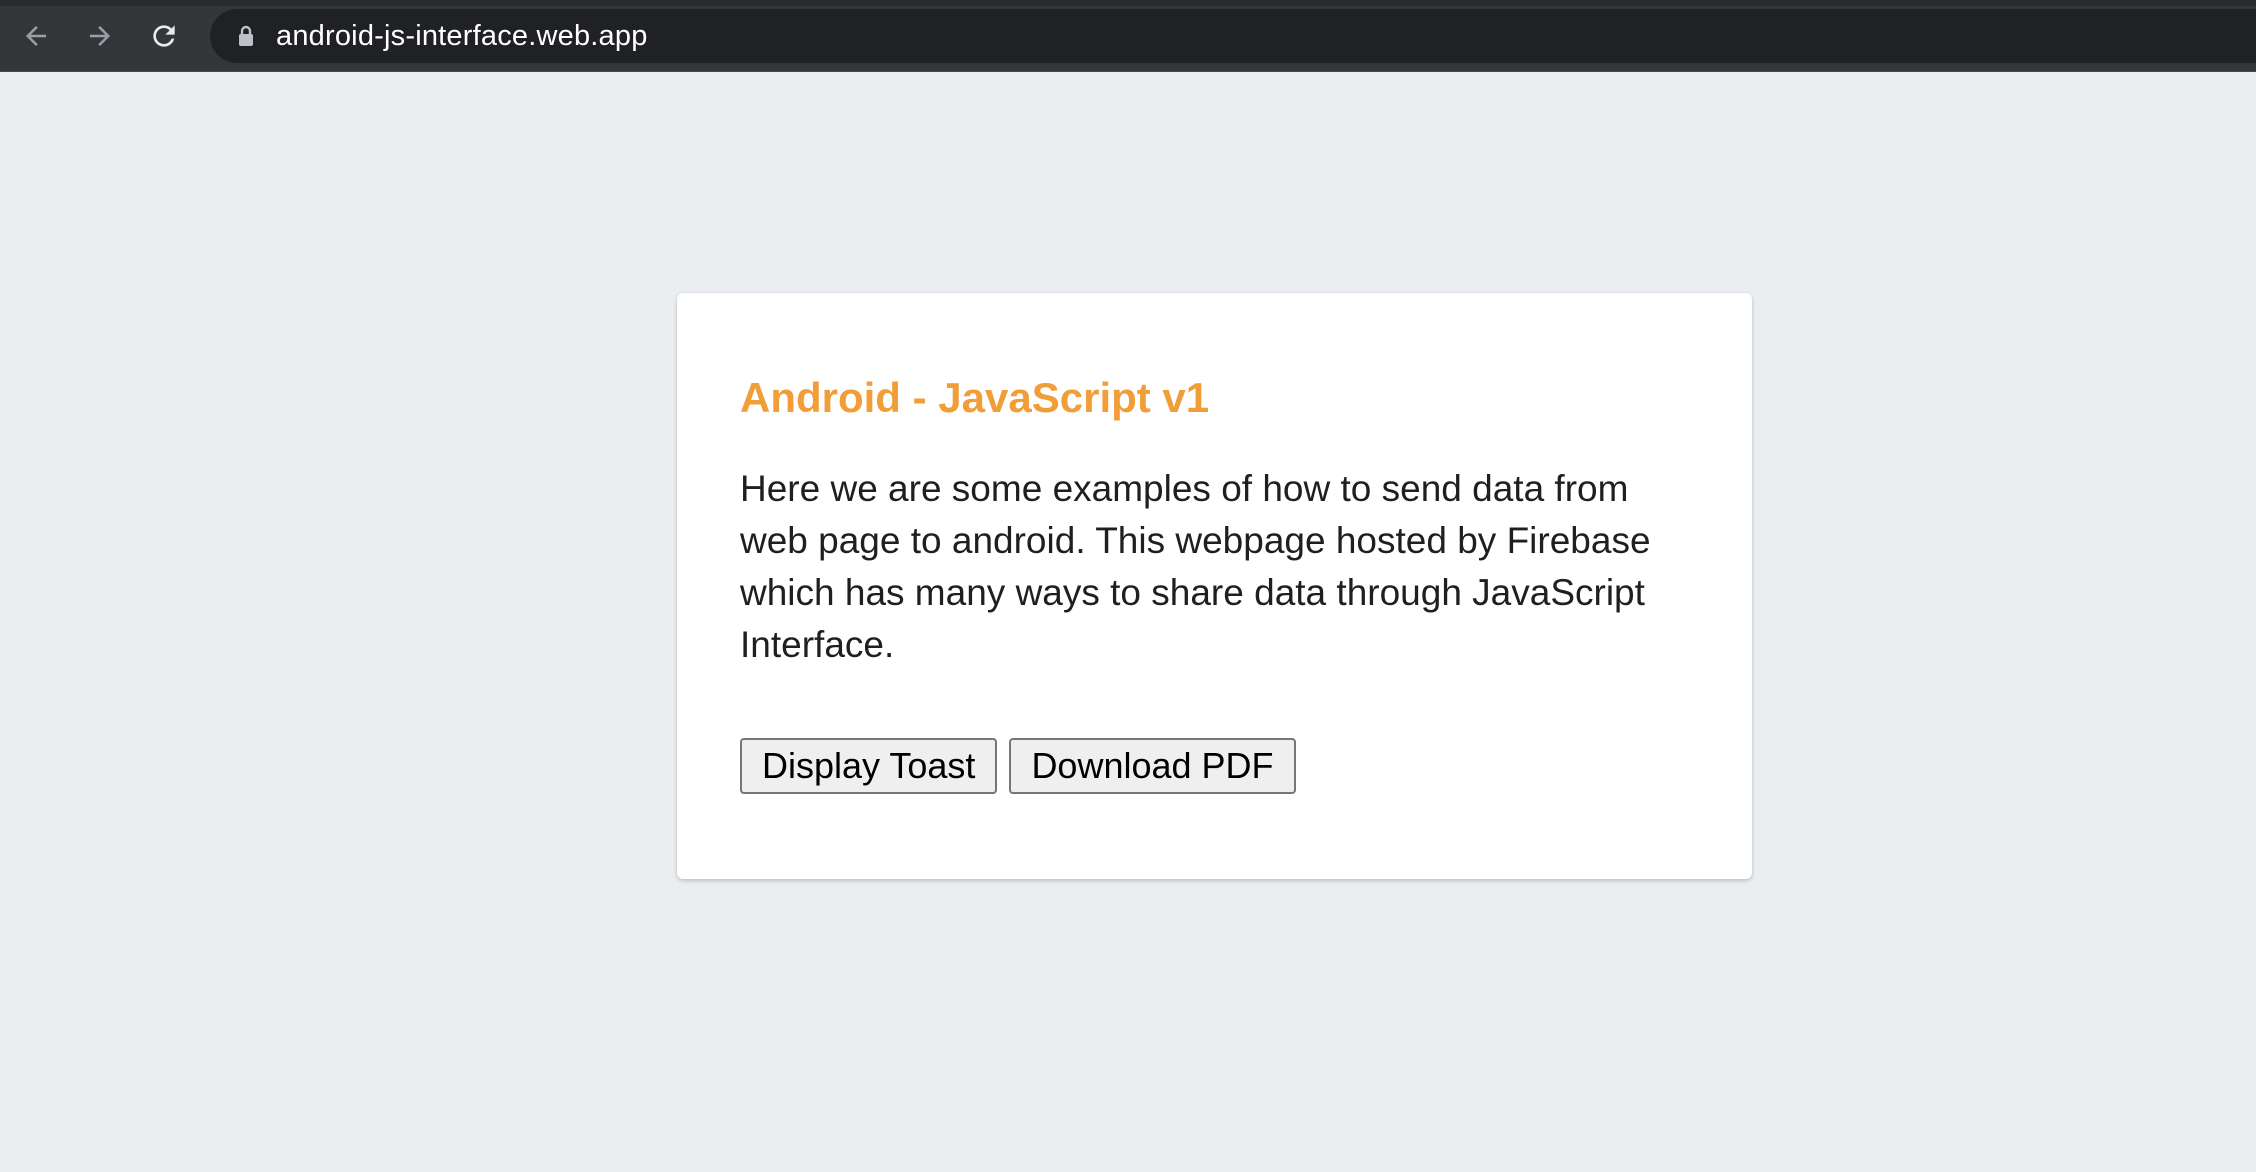 The image size is (2256, 1172). I want to click on arrow-right-icon, so click(100, 36).